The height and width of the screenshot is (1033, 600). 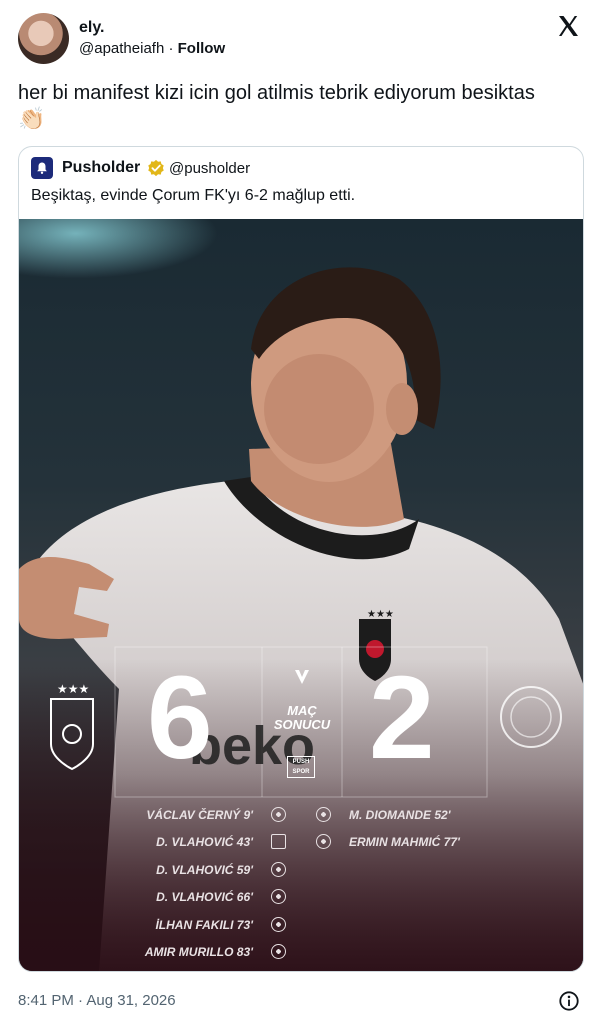 I want to click on x-logo-icon, so click(x=568, y=26).